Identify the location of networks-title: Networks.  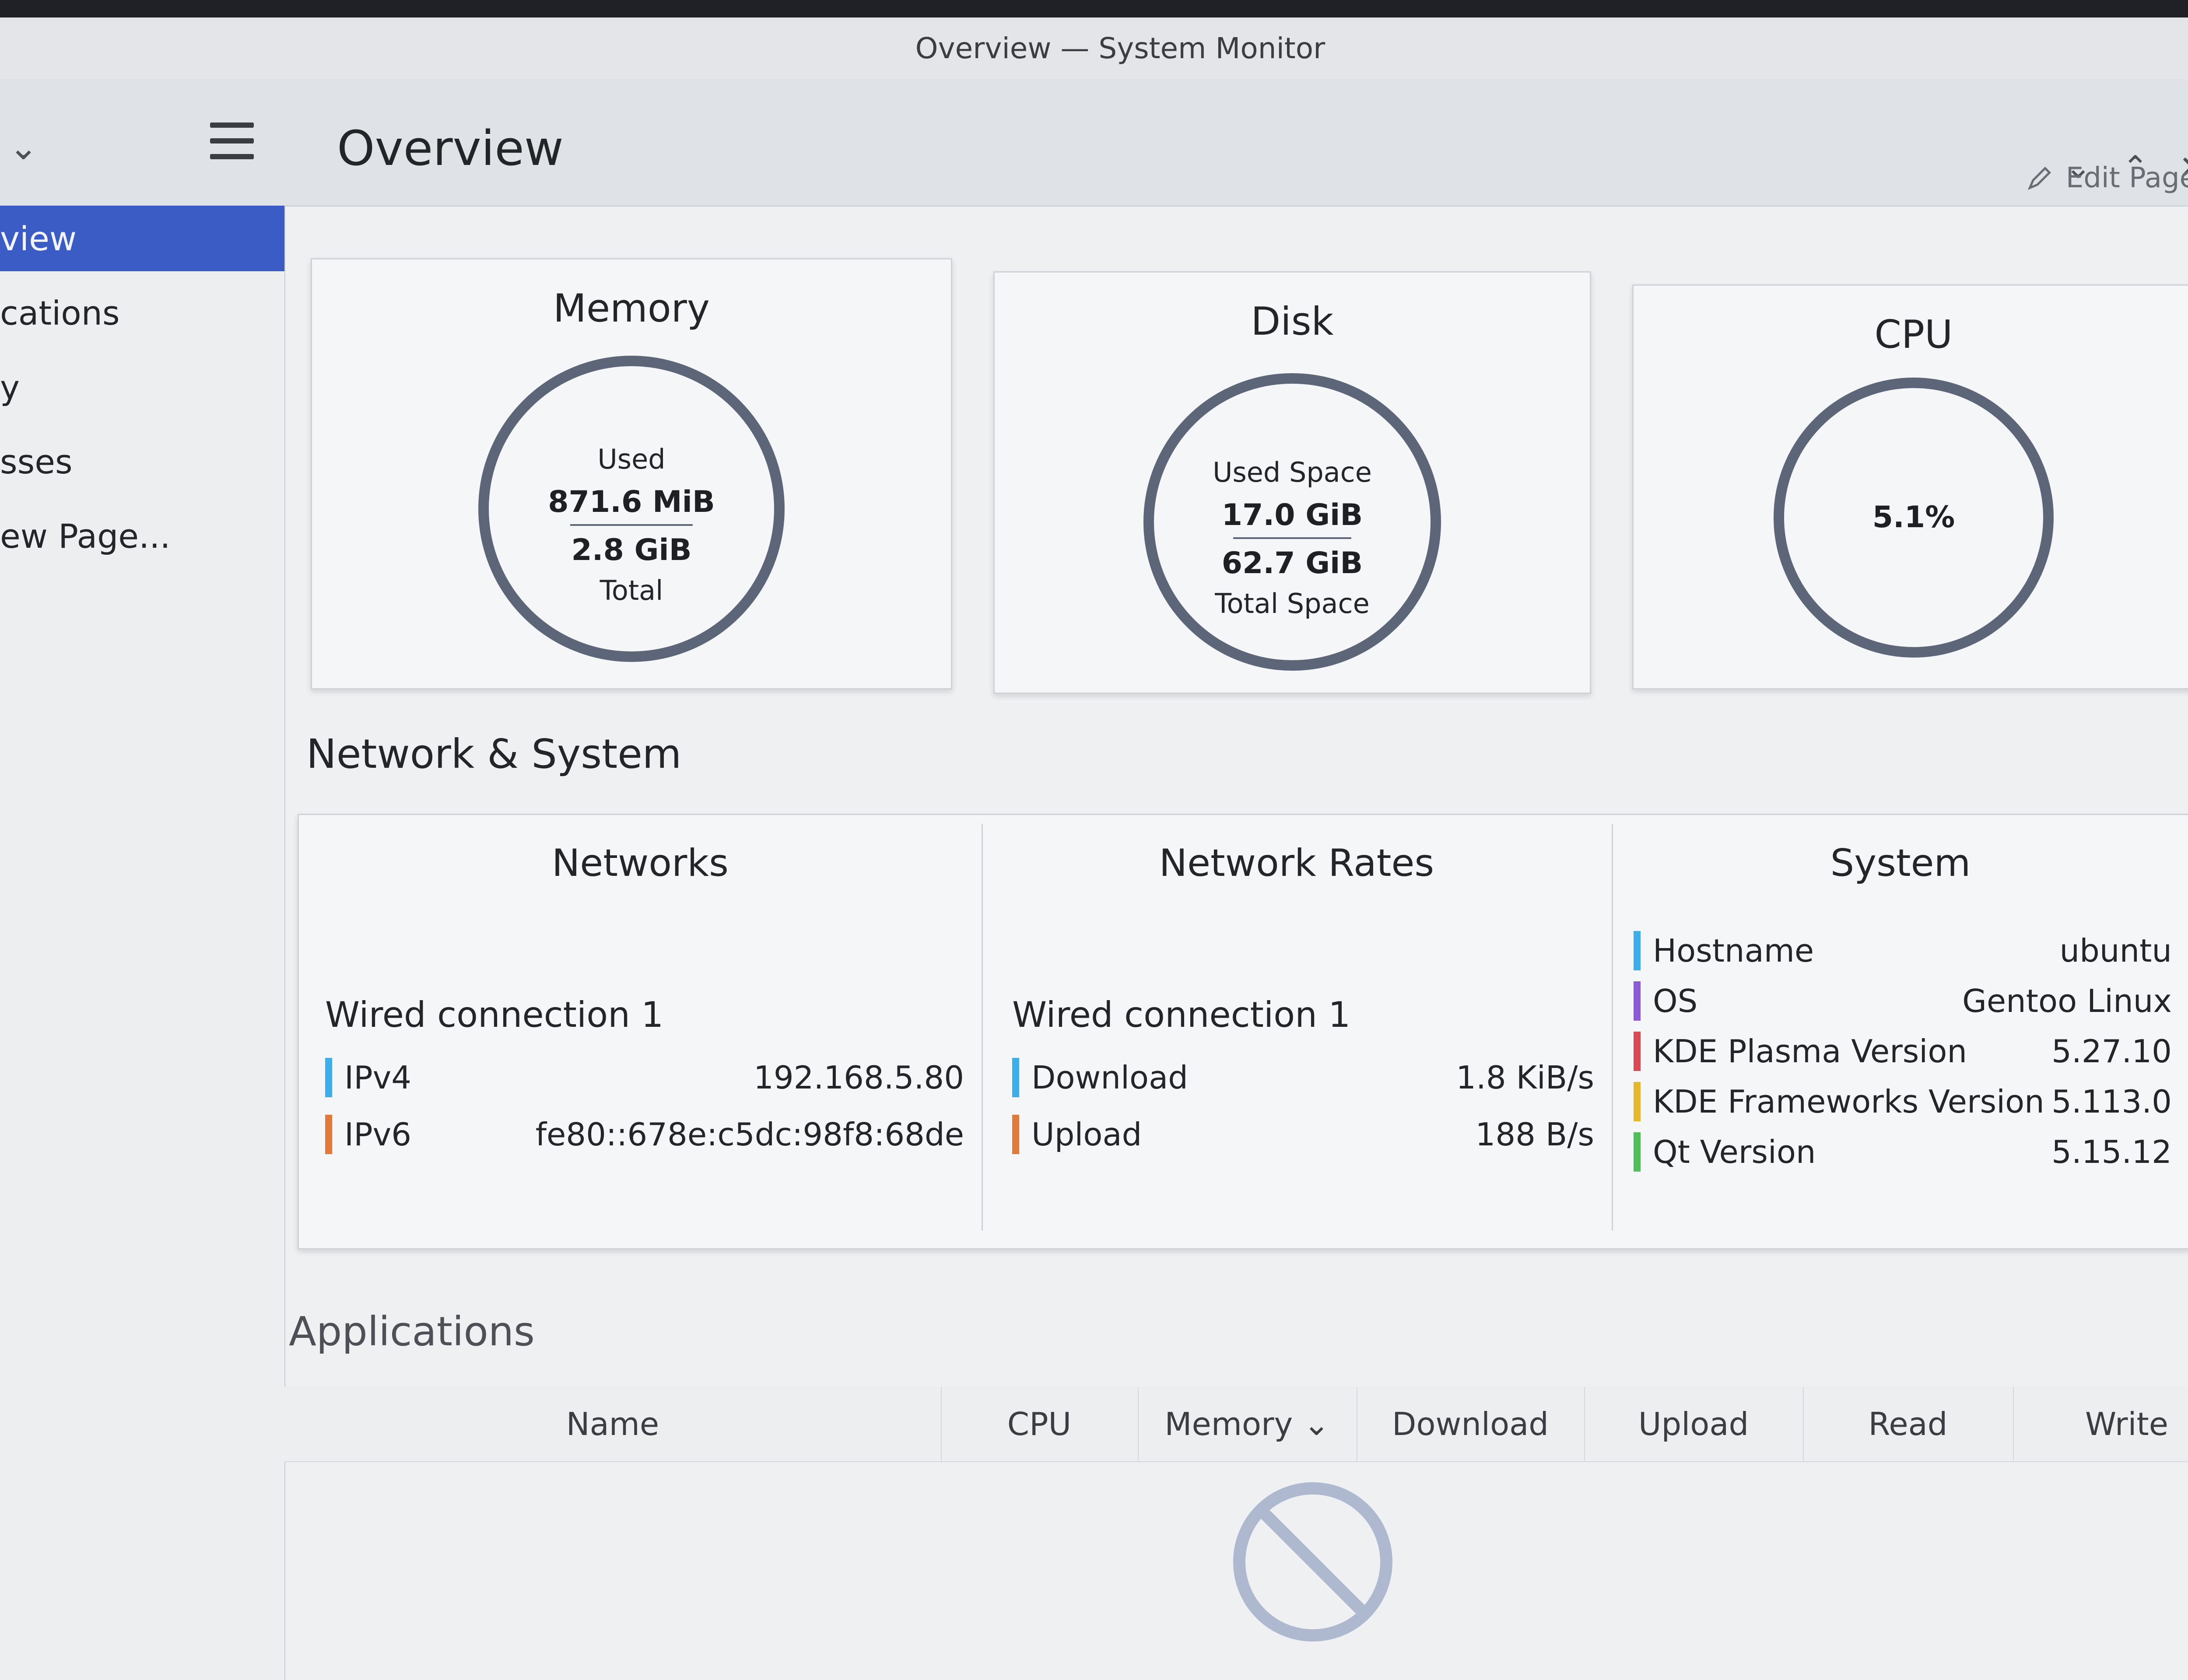
(640, 863).